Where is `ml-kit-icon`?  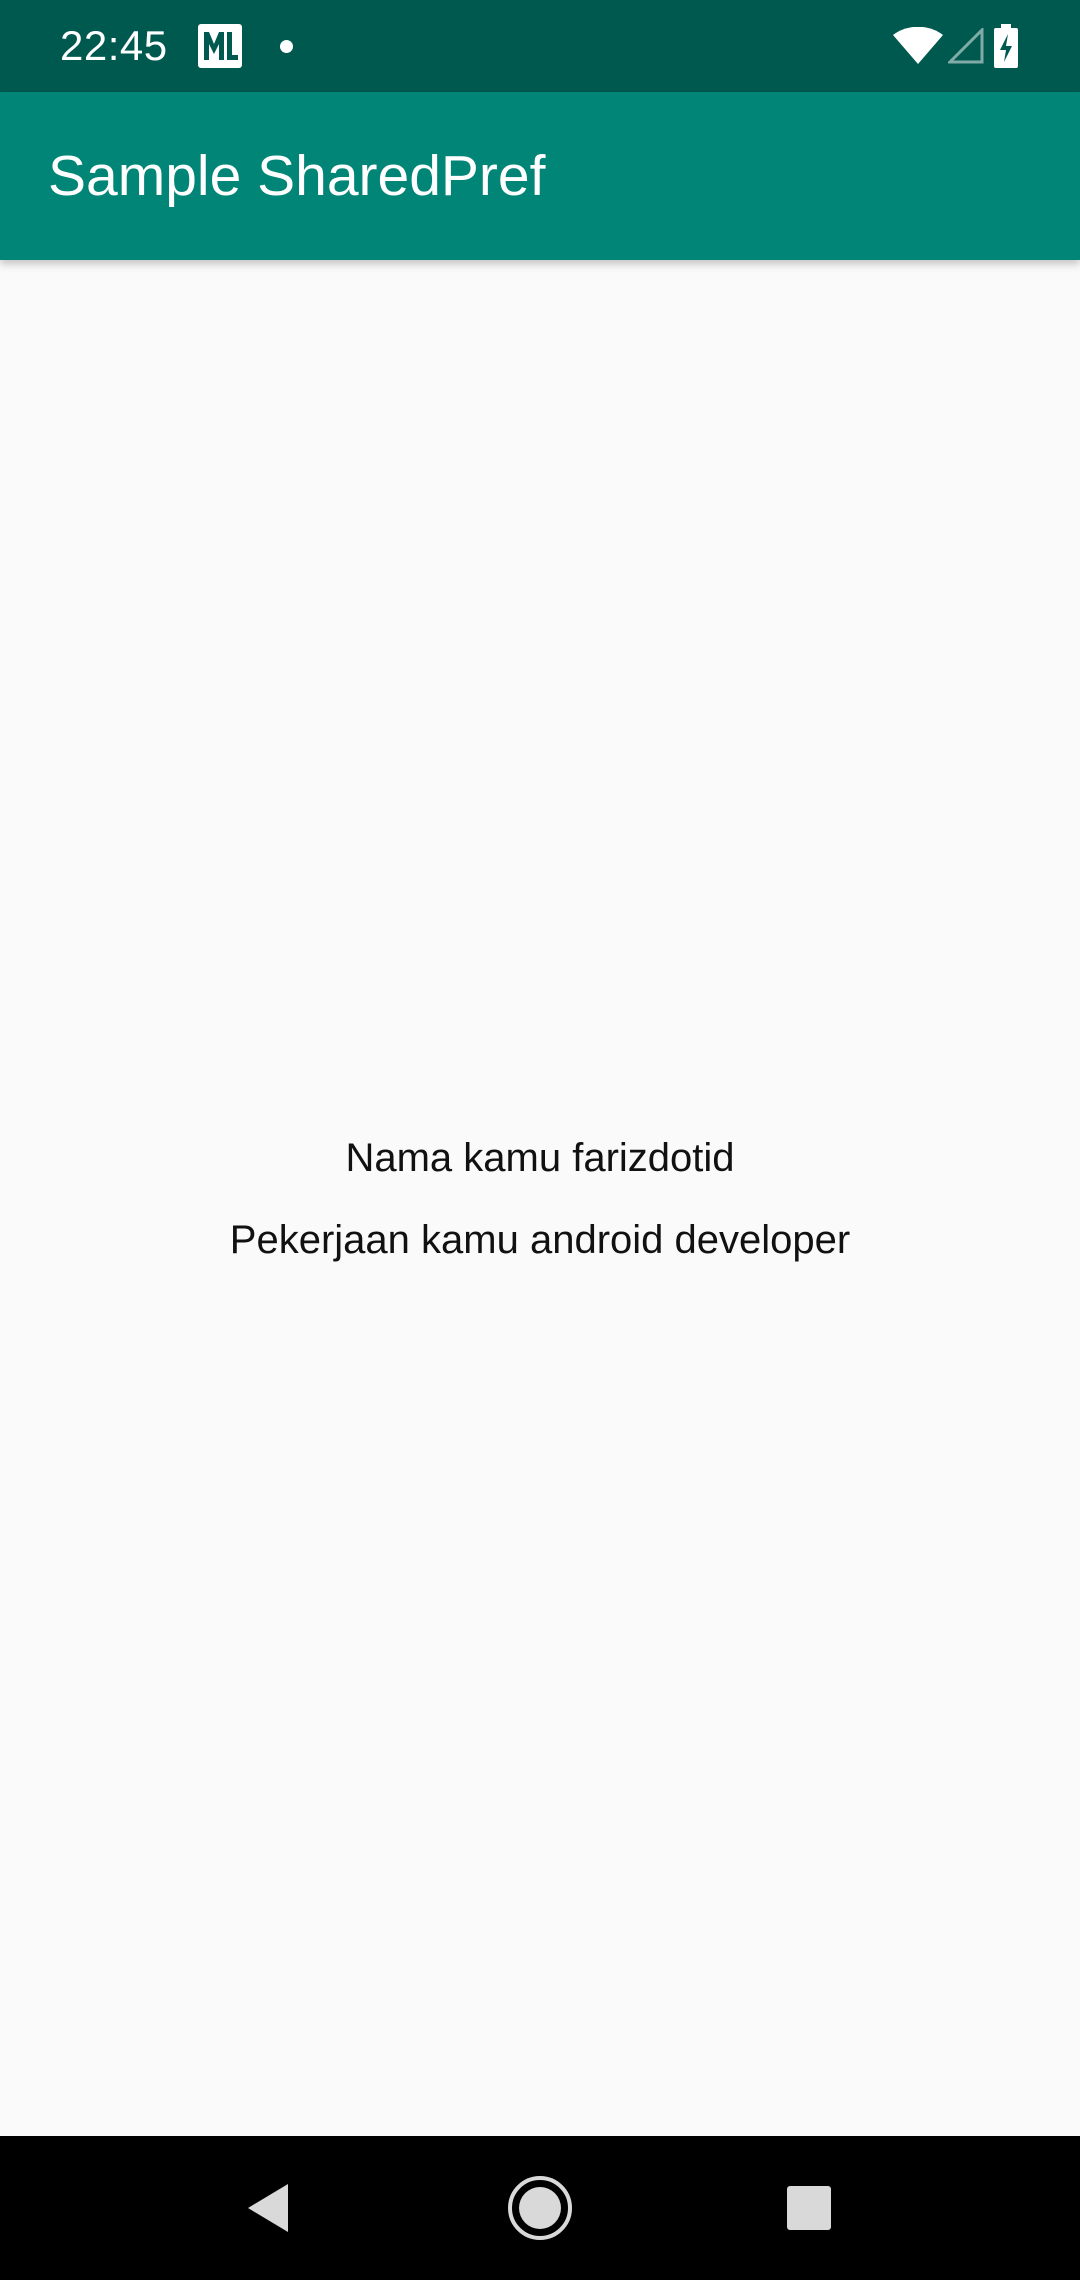 ml-kit-icon is located at coordinates (220, 46).